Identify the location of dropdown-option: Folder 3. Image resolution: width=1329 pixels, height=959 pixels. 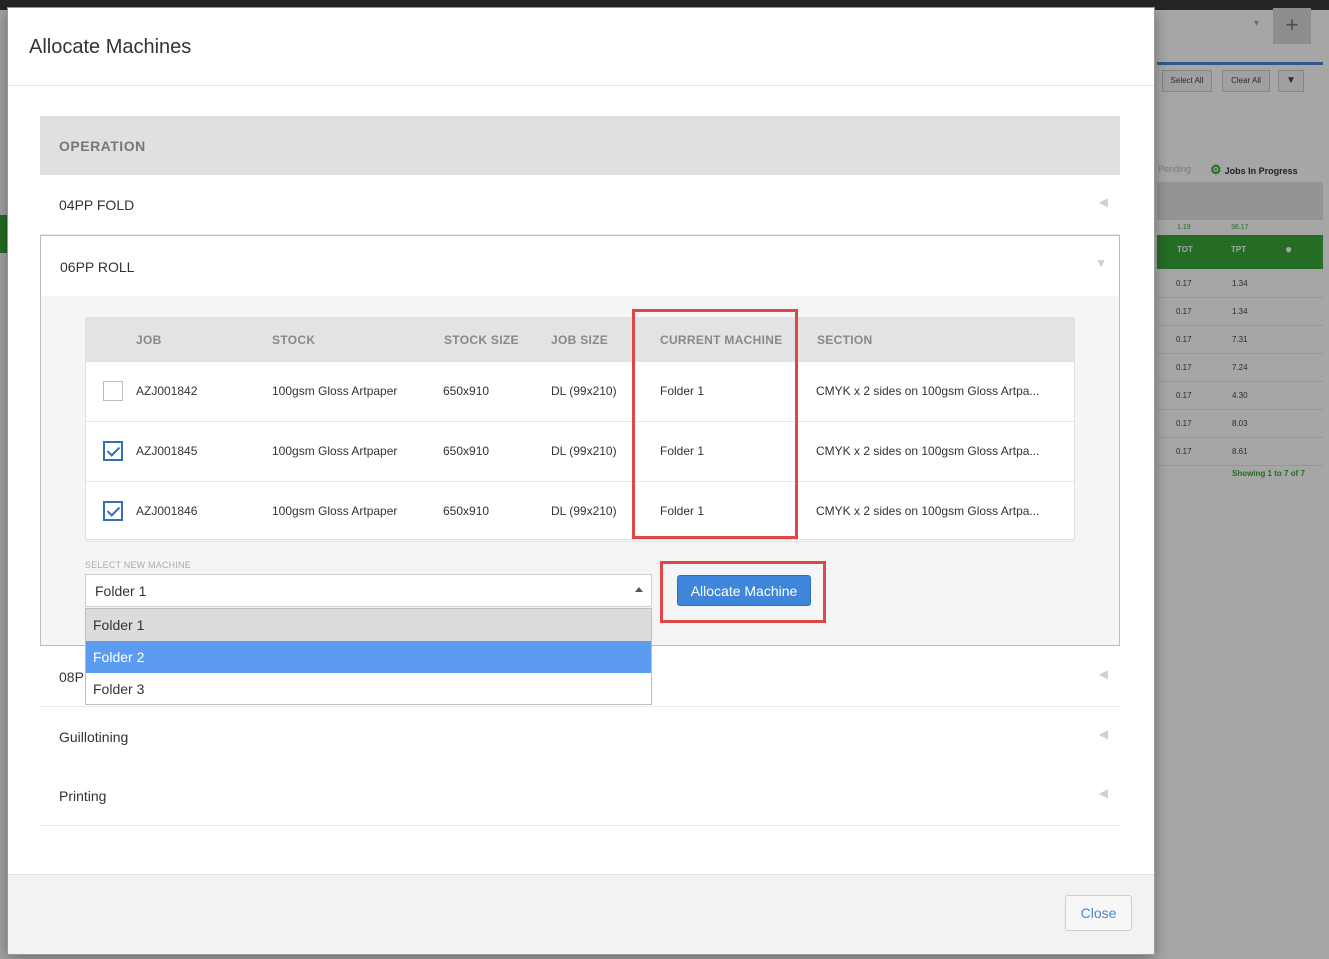
(368, 689).